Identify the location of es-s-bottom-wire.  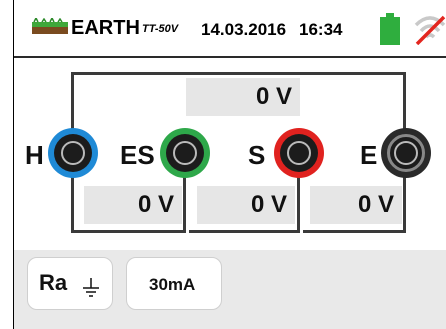
(244, 231).